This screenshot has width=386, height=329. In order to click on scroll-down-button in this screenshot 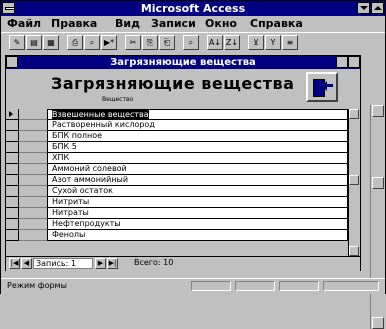, I will do `click(354, 251)`.